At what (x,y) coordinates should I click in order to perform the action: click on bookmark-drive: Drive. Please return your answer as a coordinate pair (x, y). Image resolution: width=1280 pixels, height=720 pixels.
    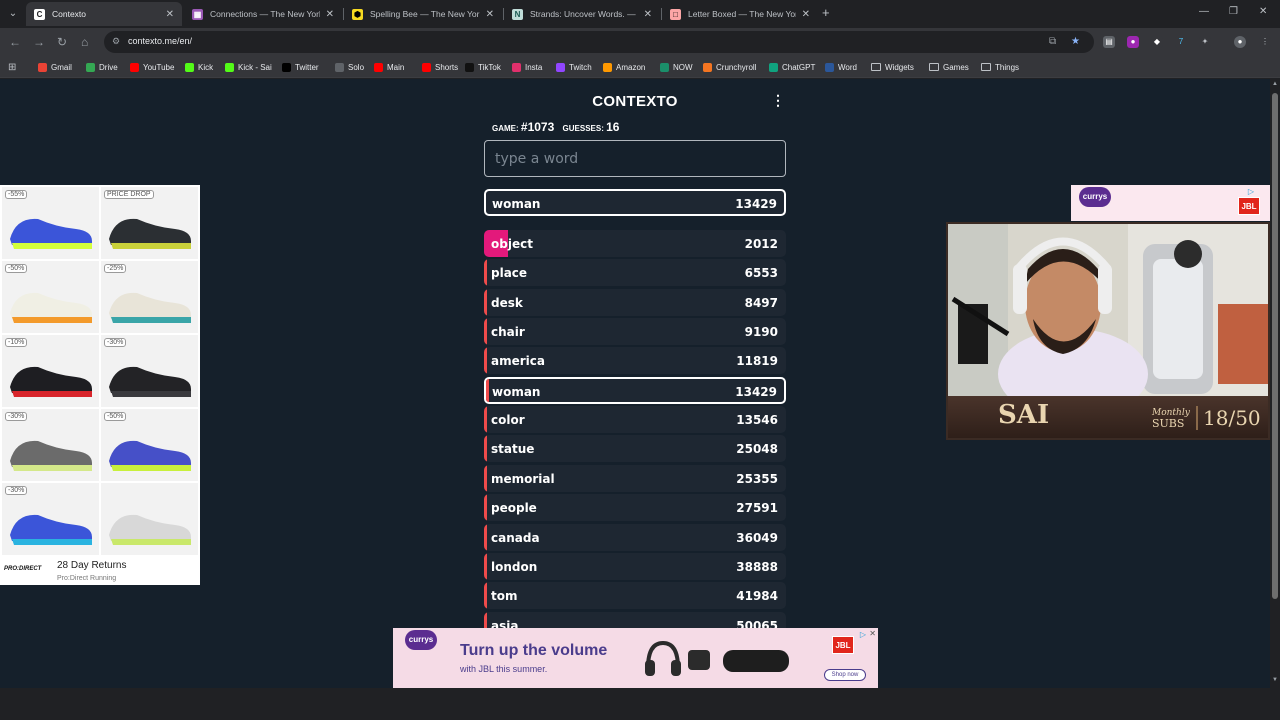
    Looking at the image, I should click on (102, 67).